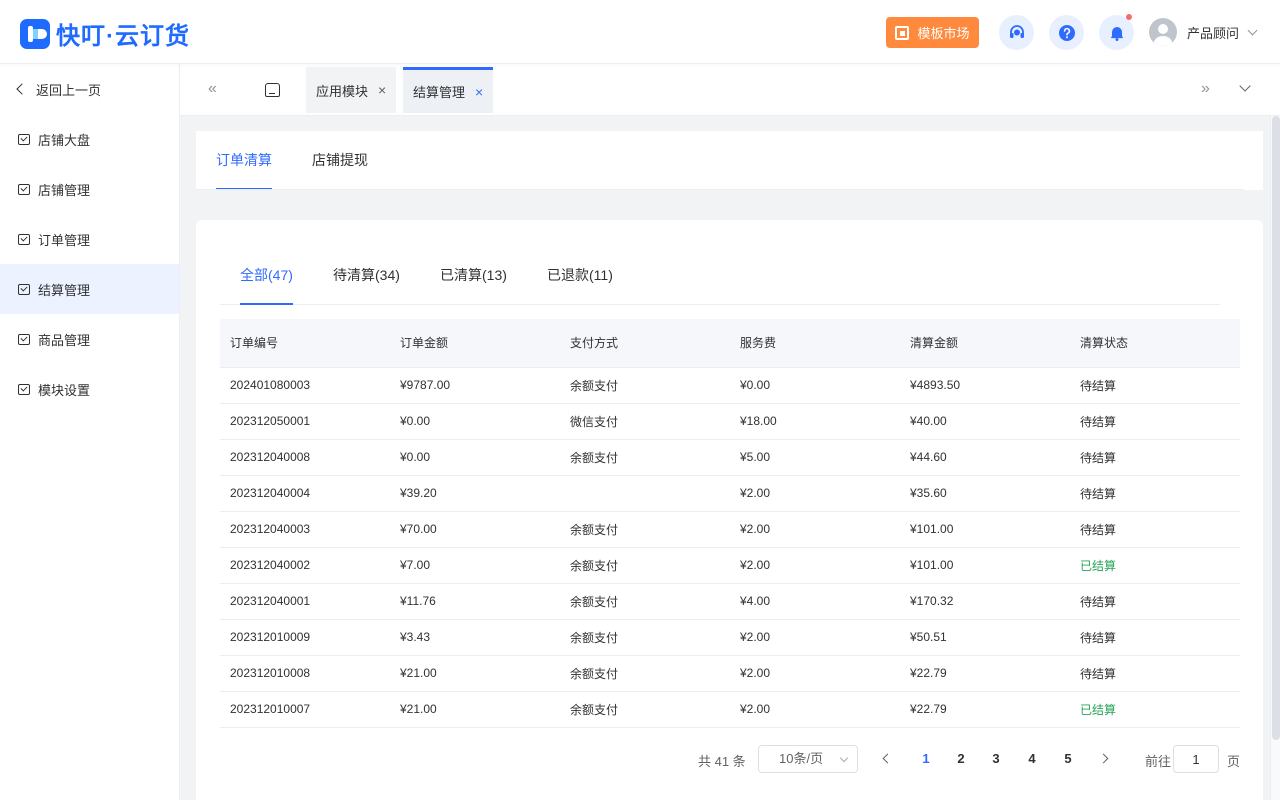 Image resolution: width=1280 pixels, height=800 pixels. Describe the element at coordinates (730, 565) in the screenshot. I see `table-row: 202312040002 ¥7.00 余额支付 ¥2.00 ¥101.00 已结算` at that location.